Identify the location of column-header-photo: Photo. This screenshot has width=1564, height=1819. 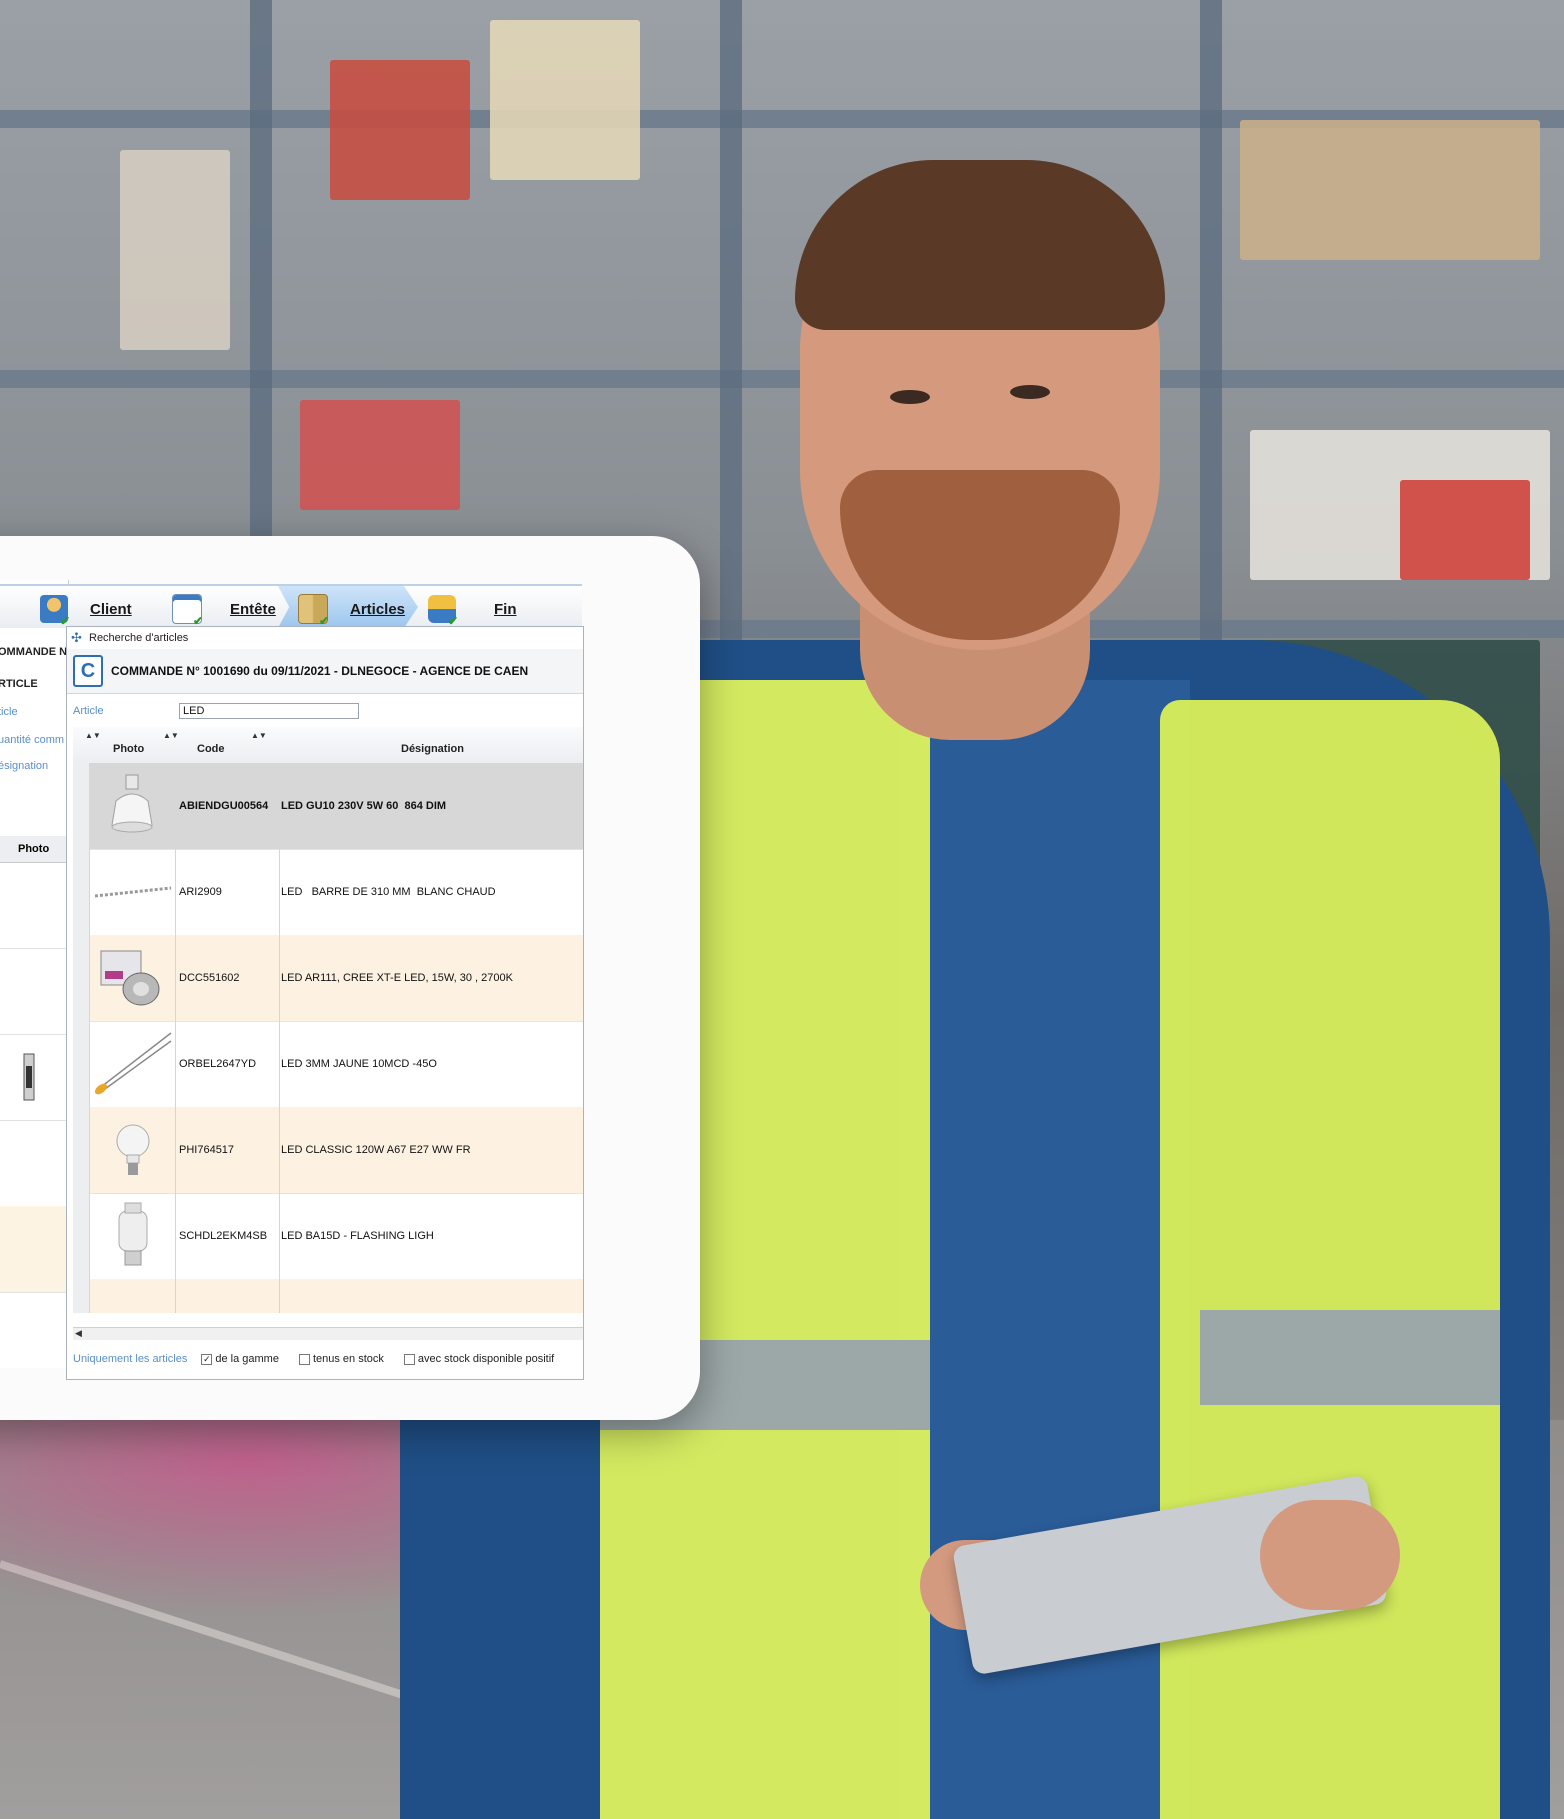
(128, 749).